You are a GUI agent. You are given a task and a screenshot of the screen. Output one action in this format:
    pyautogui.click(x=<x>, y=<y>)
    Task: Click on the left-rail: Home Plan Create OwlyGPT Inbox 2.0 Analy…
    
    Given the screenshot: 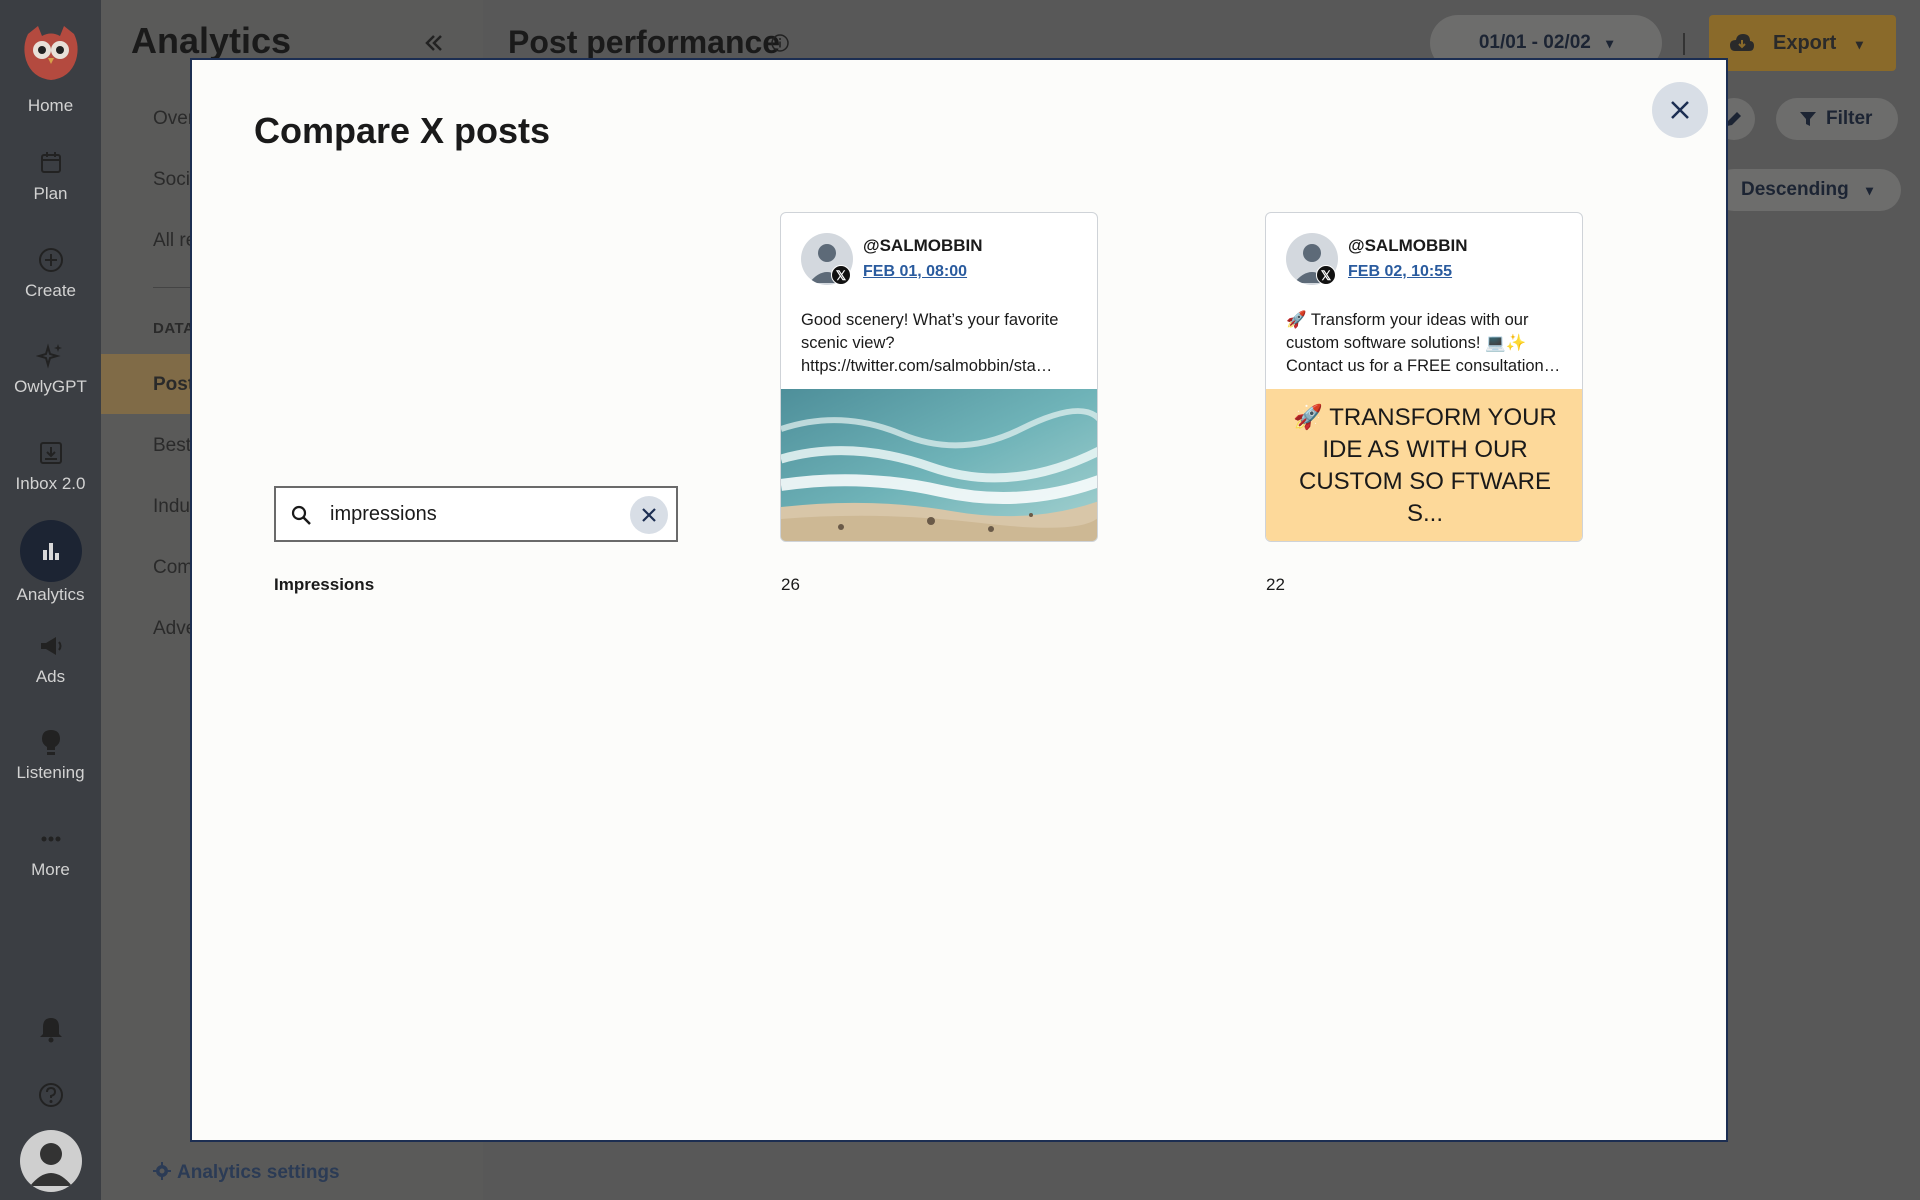 What is the action you would take?
    pyautogui.click(x=50, y=600)
    